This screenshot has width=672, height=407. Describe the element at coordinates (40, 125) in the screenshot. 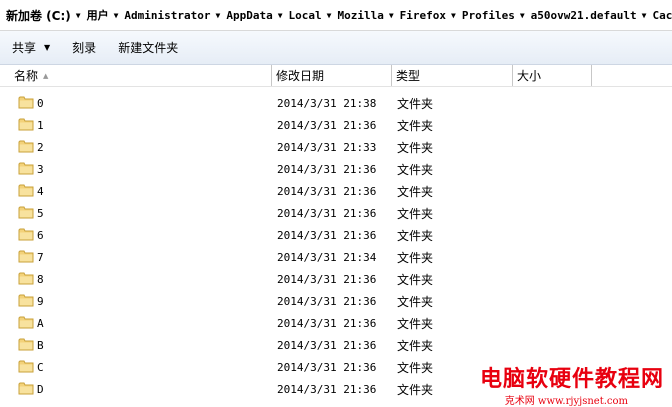

I see `file-name: 1` at that location.